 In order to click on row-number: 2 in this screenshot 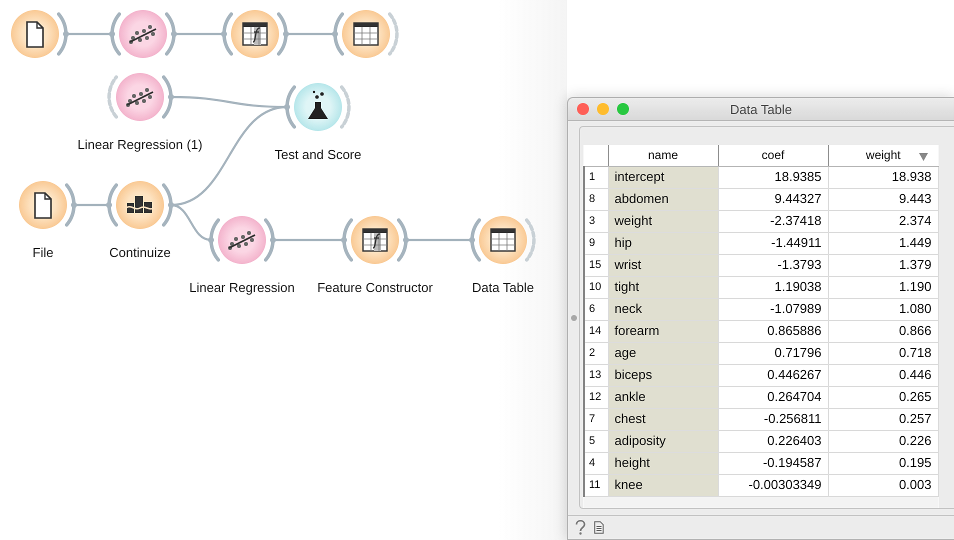, I will do `click(596, 353)`.